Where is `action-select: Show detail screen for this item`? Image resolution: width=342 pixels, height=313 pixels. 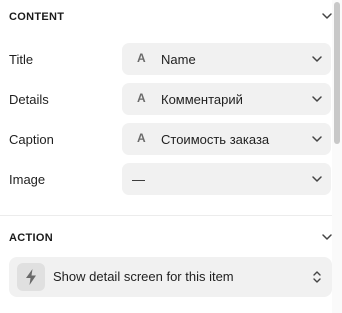 action-select: Show detail screen for this item is located at coordinates (170, 277).